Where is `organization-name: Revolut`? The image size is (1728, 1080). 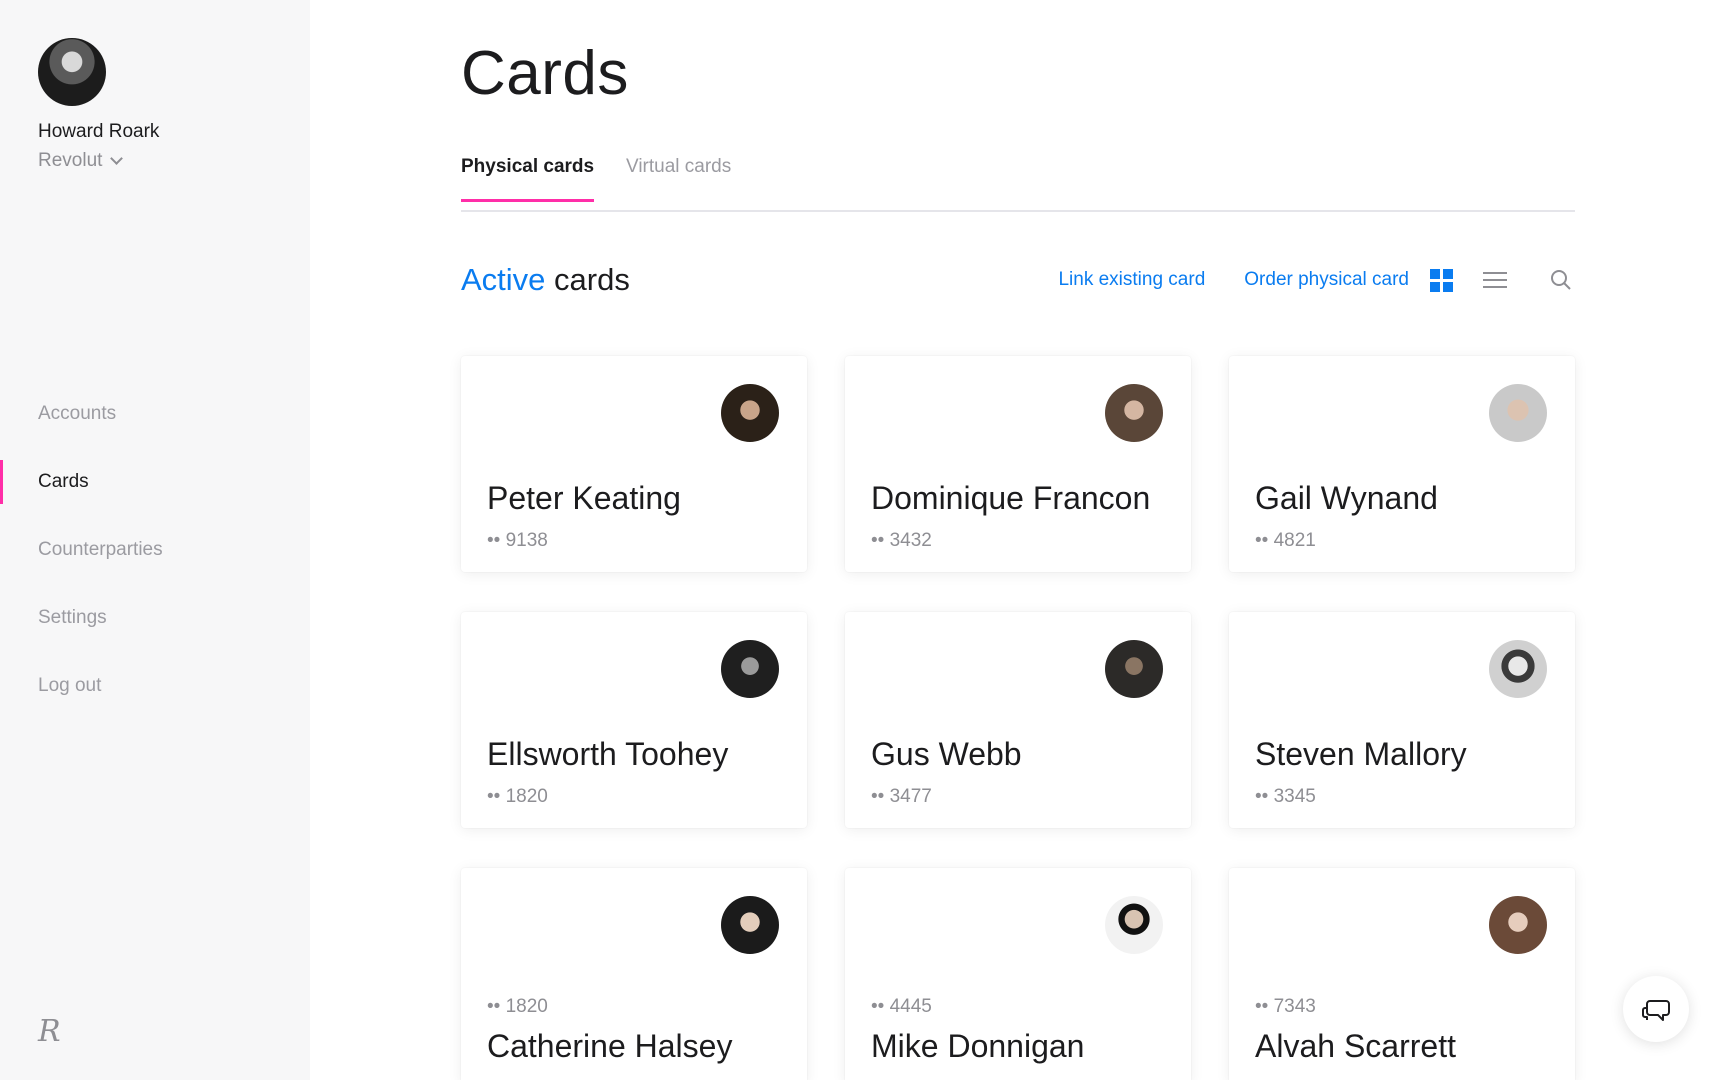
organization-name: Revolut is located at coordinates (70, 160).